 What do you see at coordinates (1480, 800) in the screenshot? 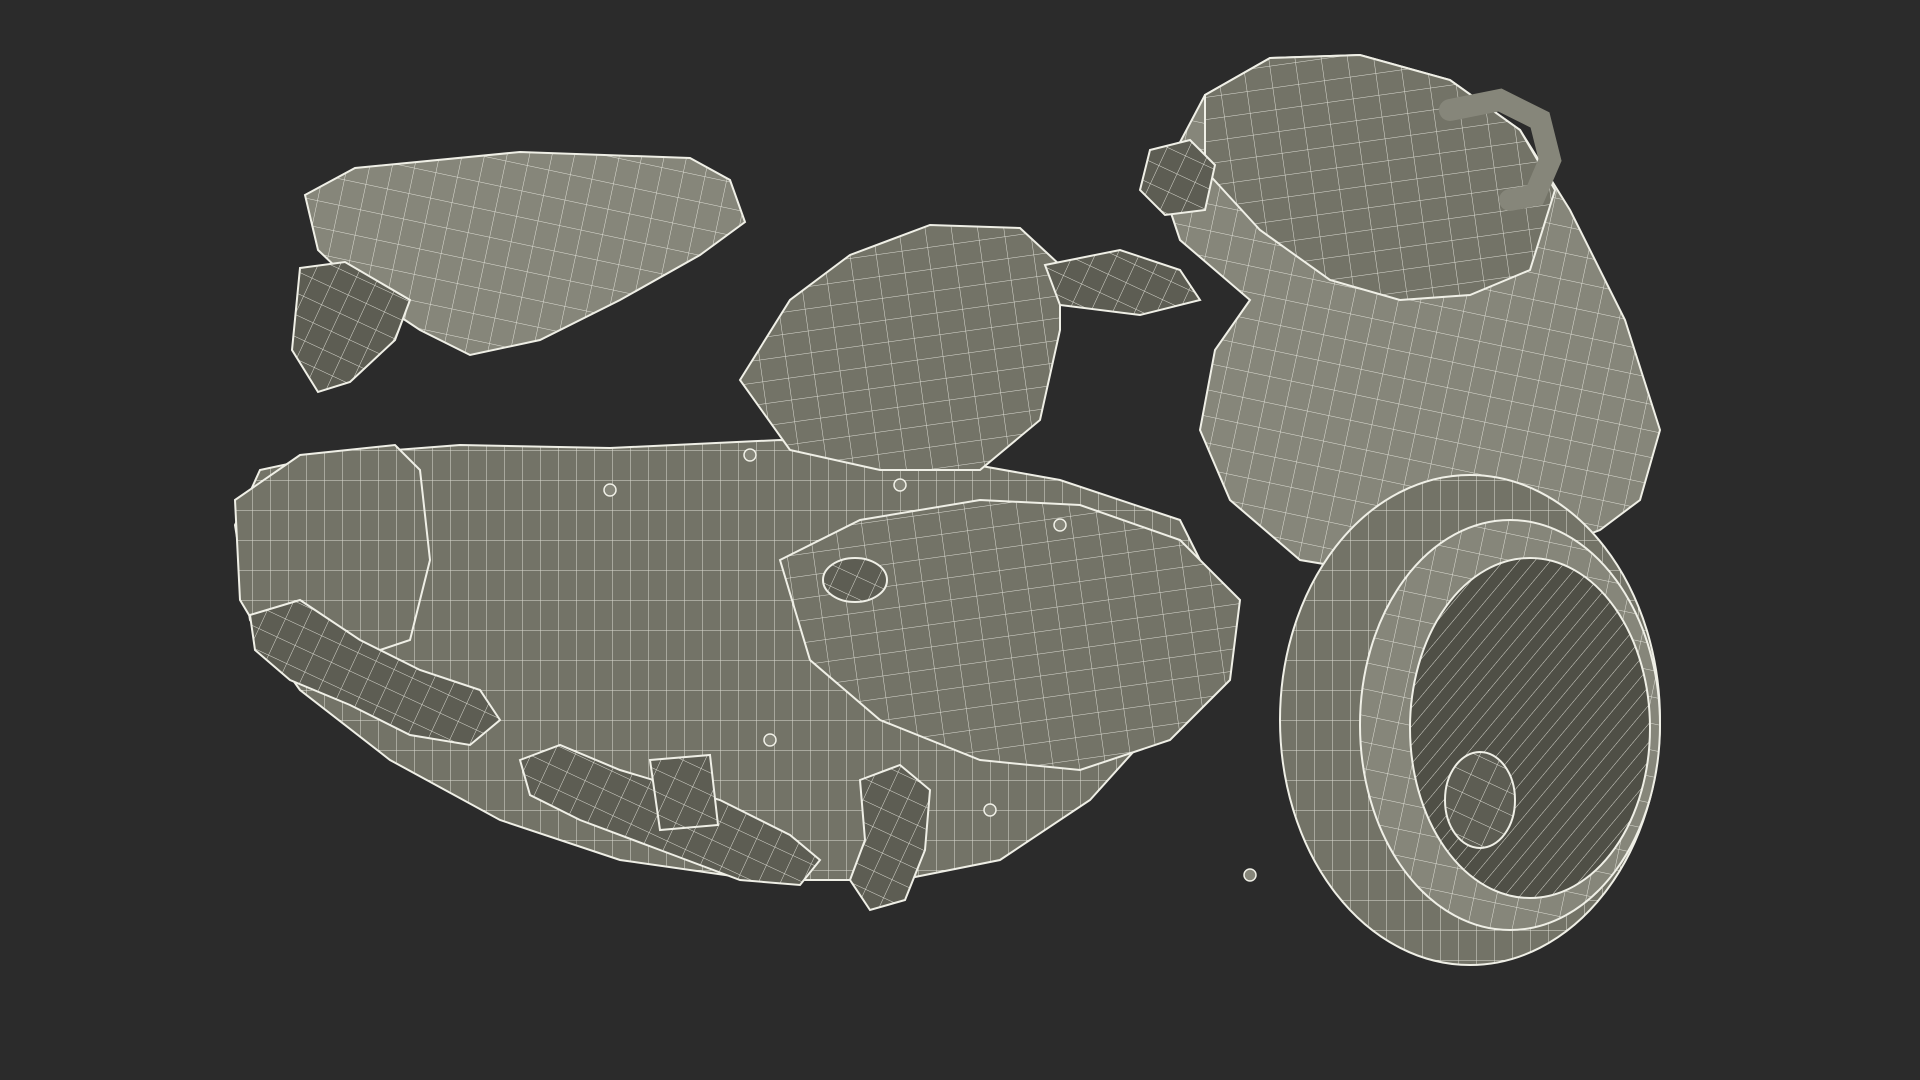
I see `fan-hub` at bounding box center [1480, 800].